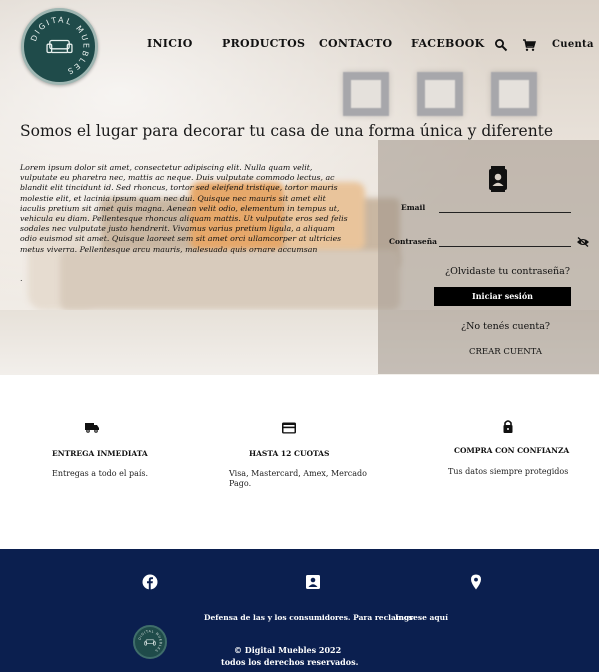  I want to click on feature-text-installments: Visa, Mastercard, Amex, Mercado Pago., so click(298, 479).